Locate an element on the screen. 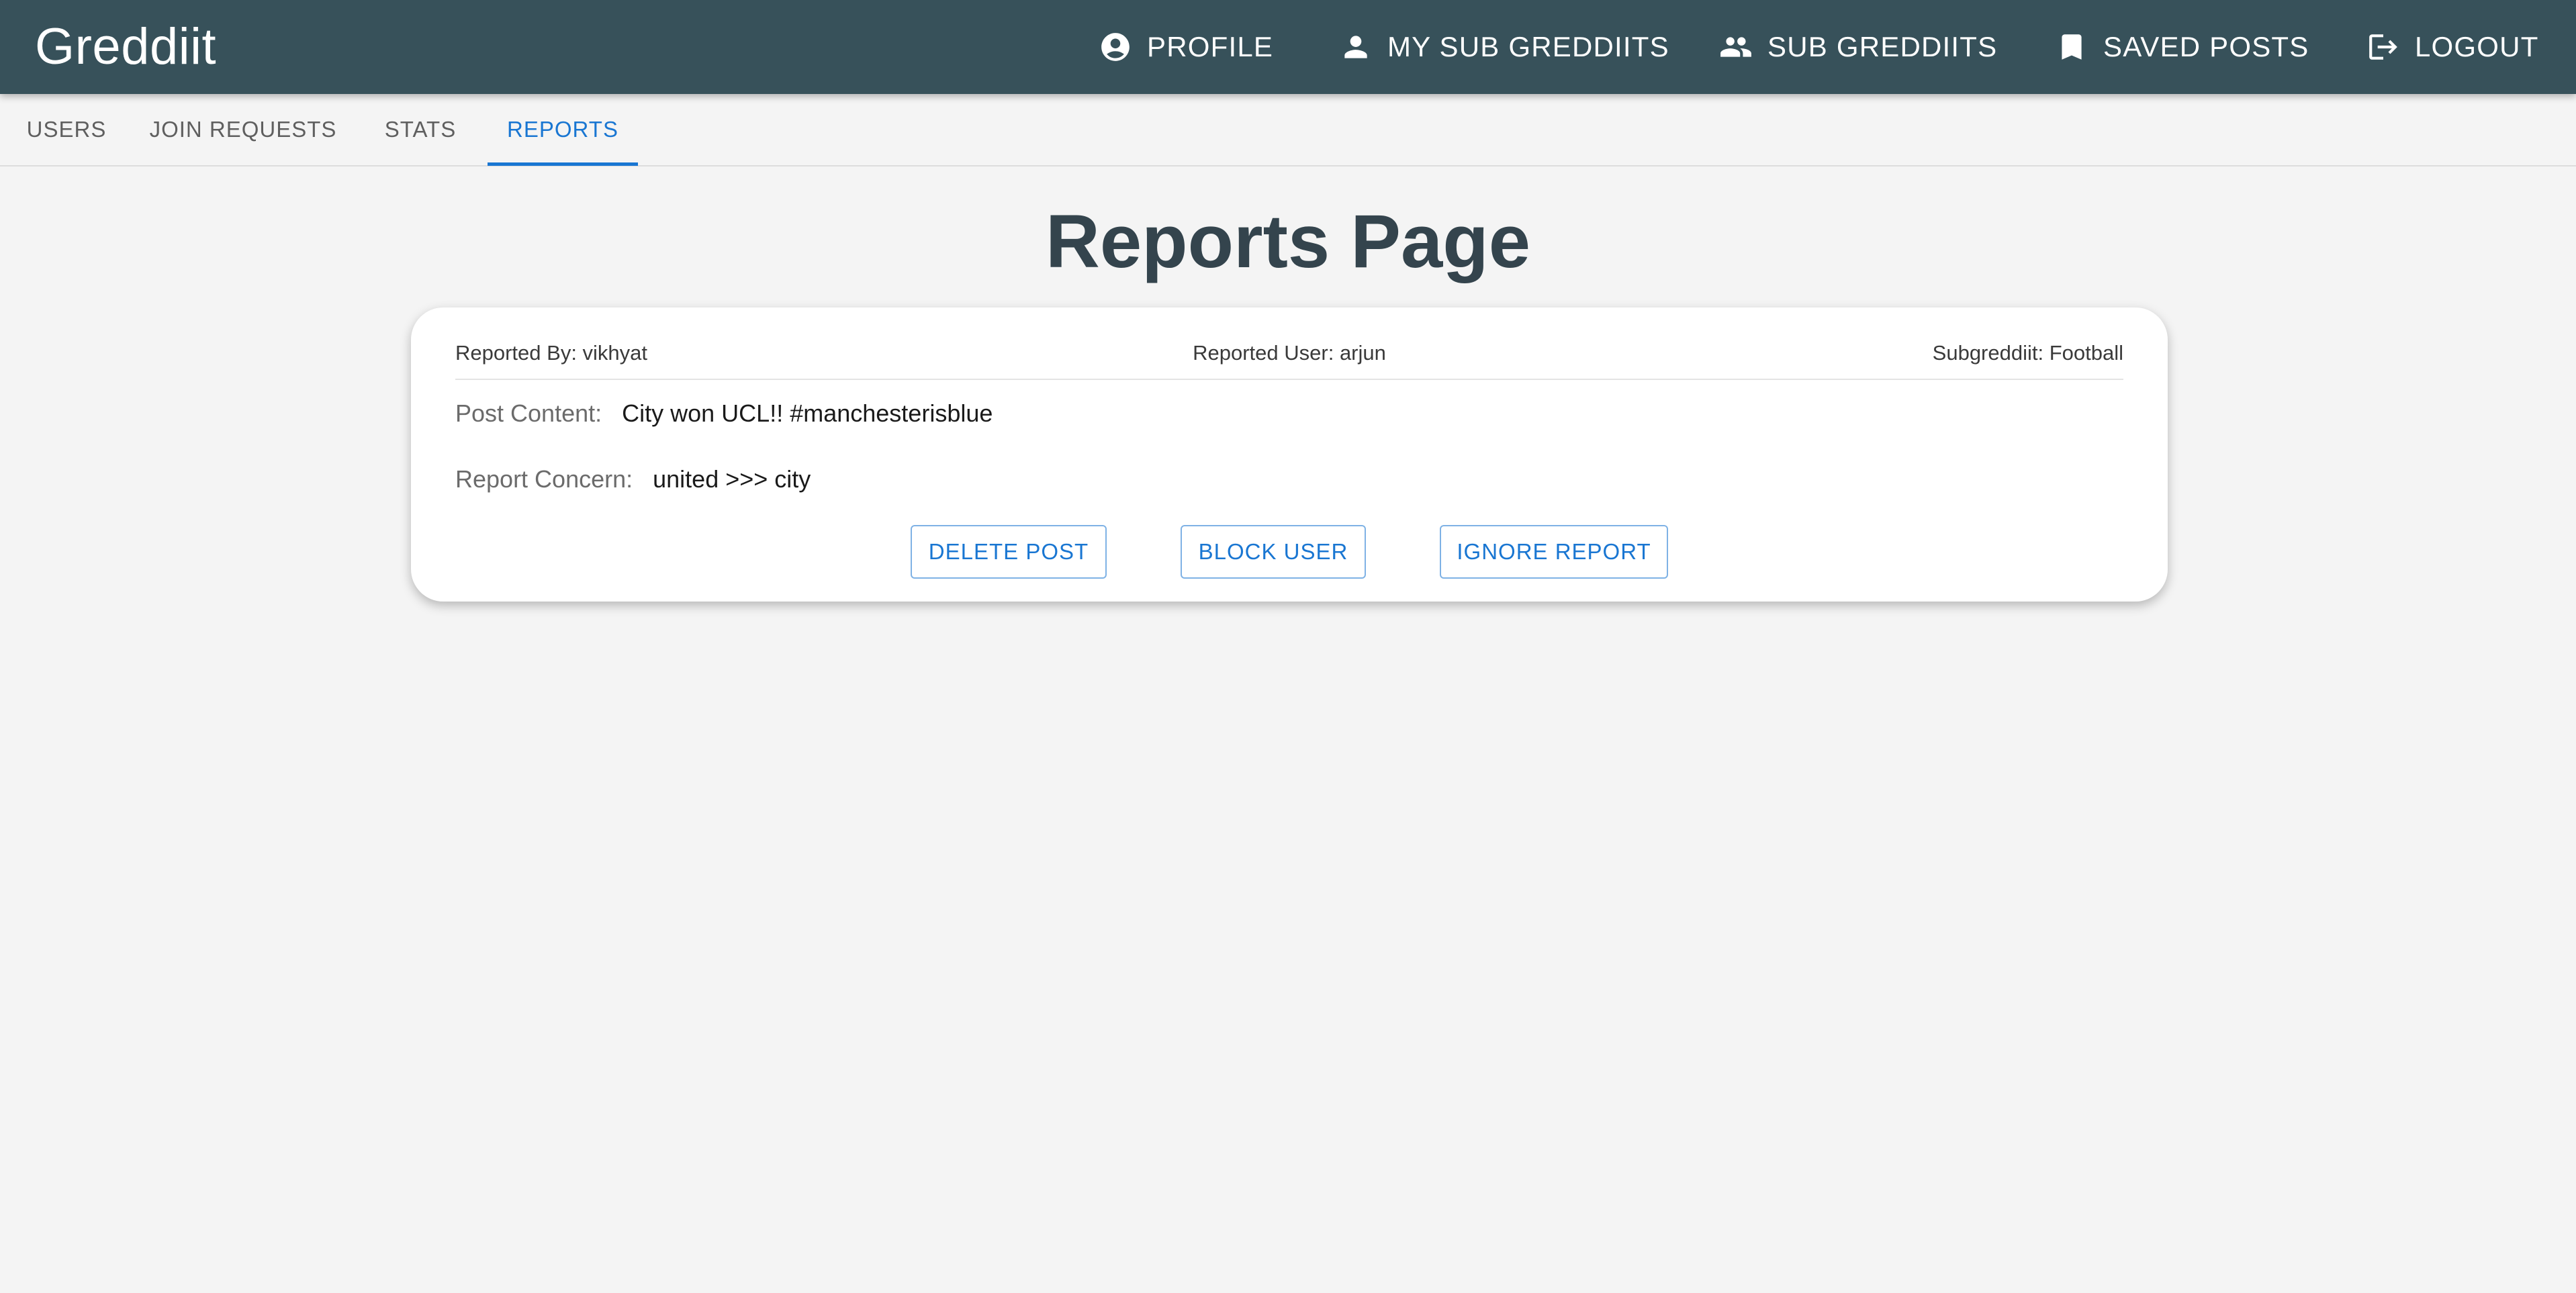 The image size is (2576, 1293). account-circle-icon is located at coordinates (1115, 47).